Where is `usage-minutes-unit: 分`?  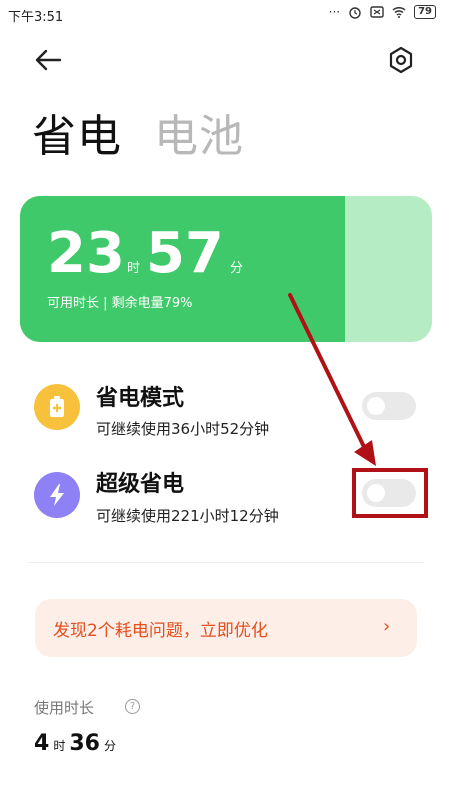
usage-minutes-unit: 分 is located at coordinates (109, 746).